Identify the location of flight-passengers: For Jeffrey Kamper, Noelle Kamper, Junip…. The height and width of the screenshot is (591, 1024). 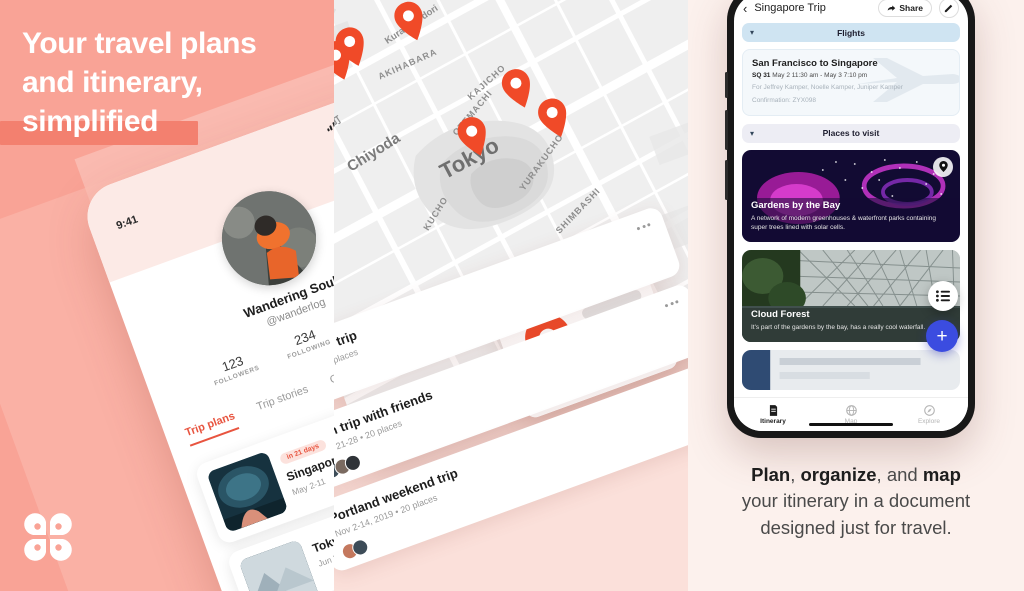
(827, 87).